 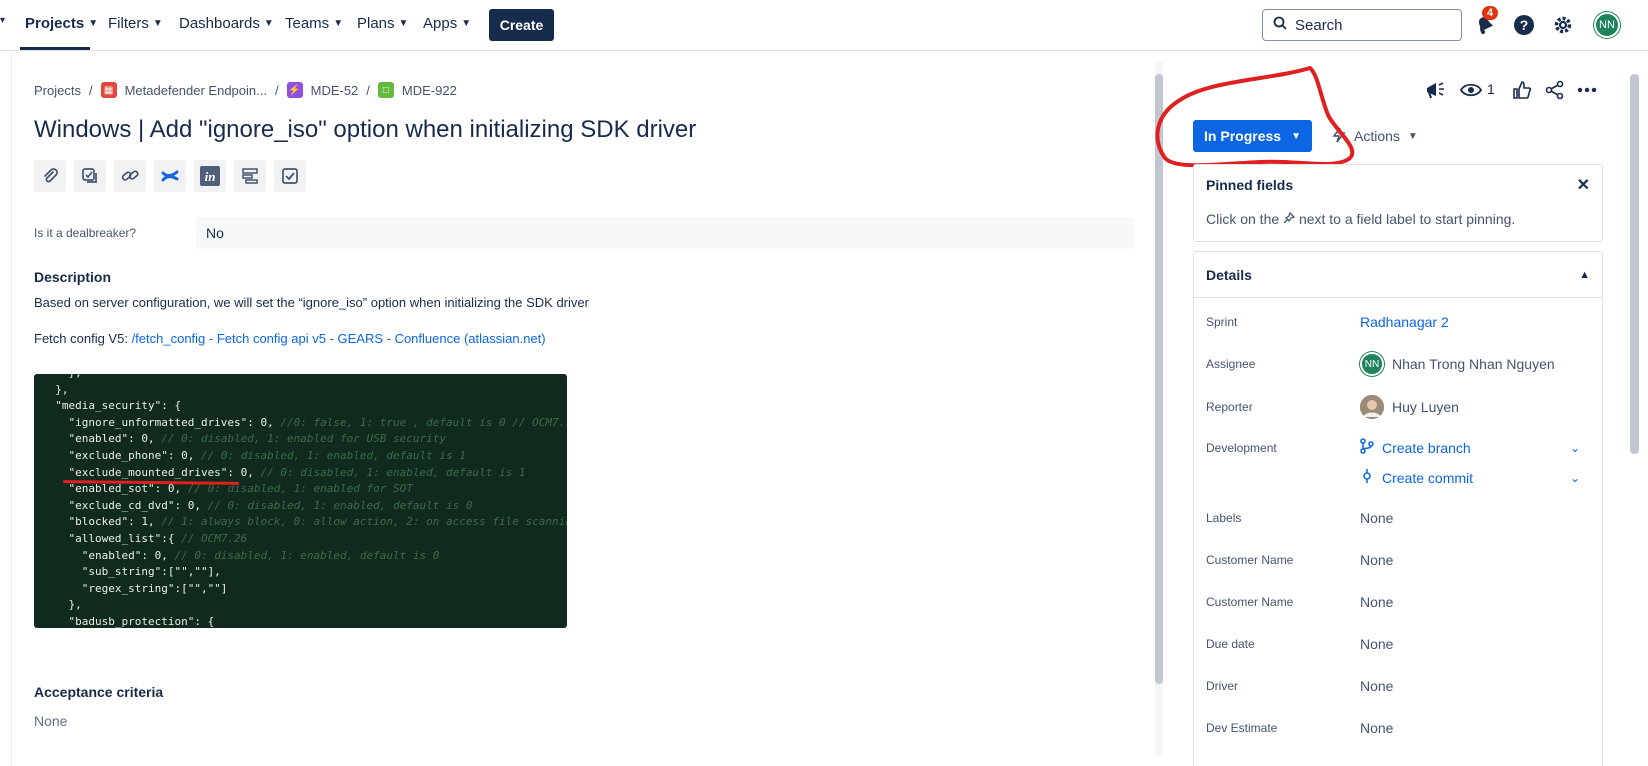 I want to click on development-commit-row: Create commit ⌄, so click(x=1399, y=477).